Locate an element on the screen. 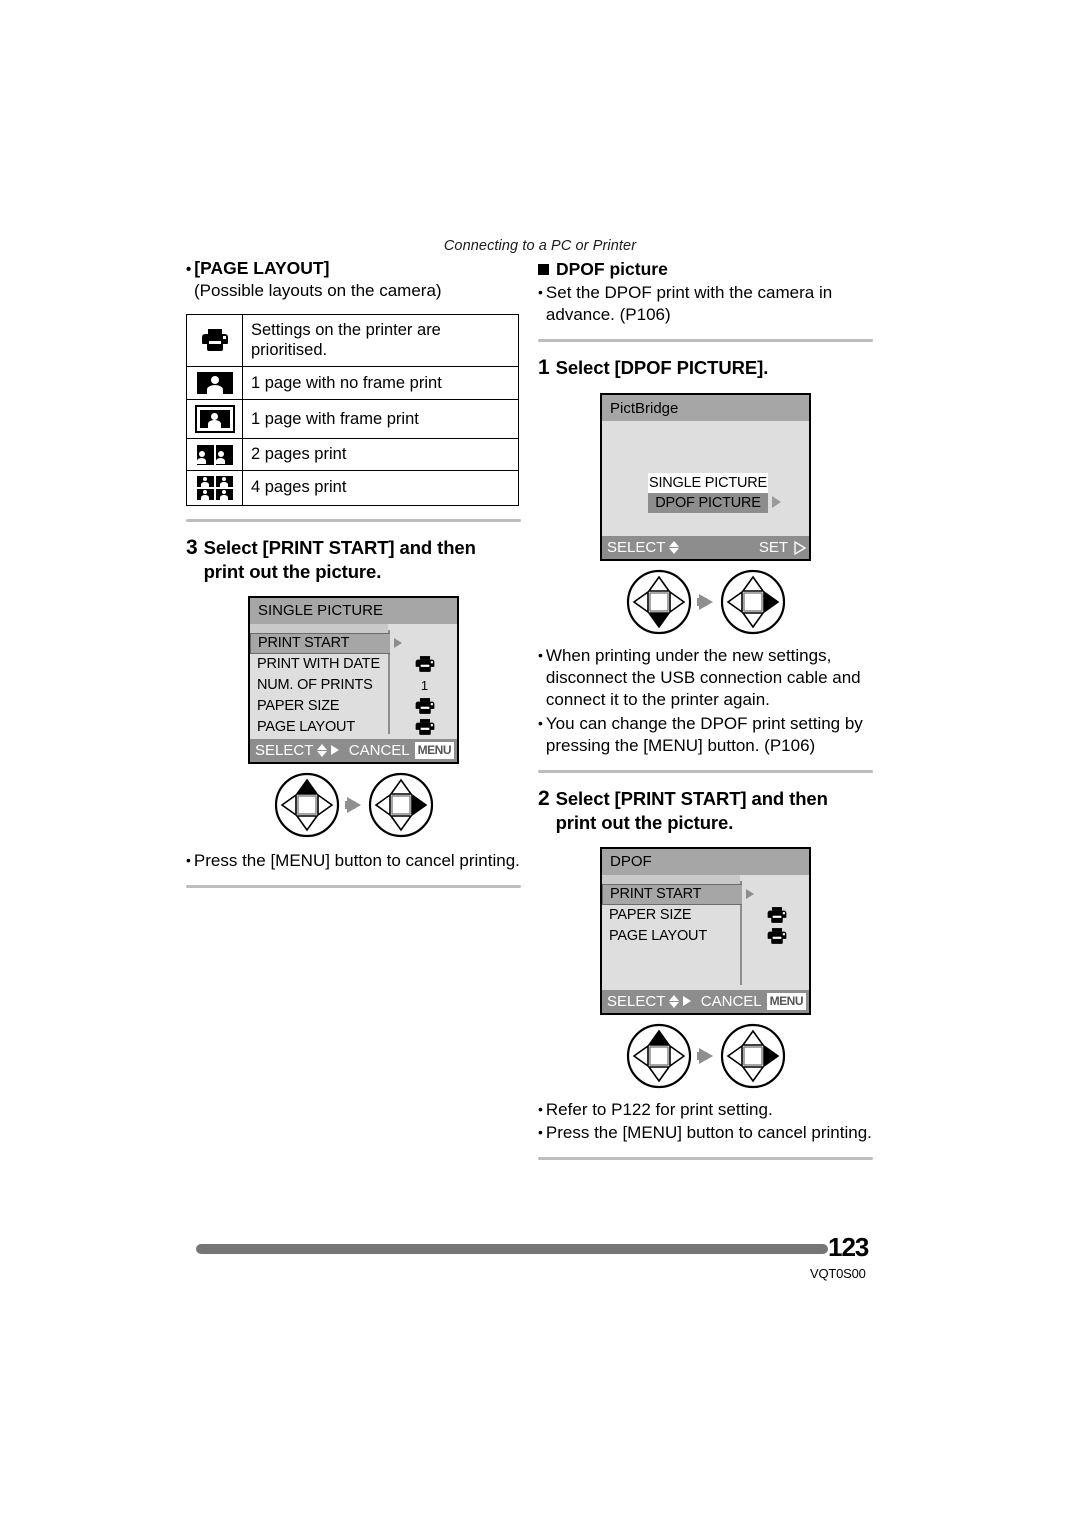 The image size is (1080, 1526). page-layout-subtitle: (Possible layouts on the camera) is located at coordinates (318, 290).